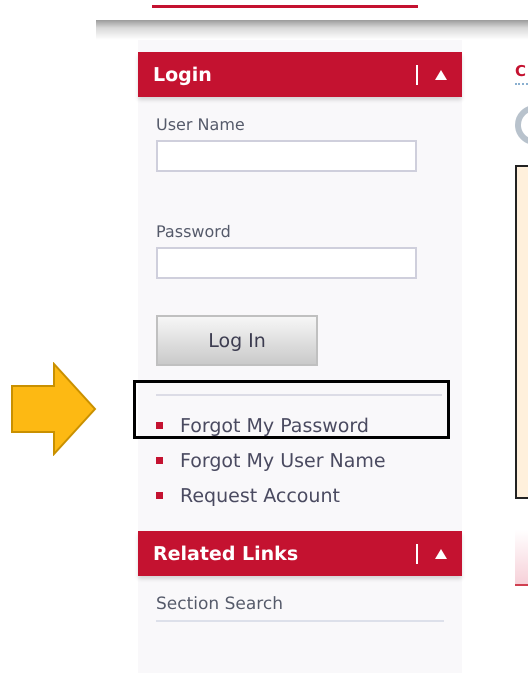  What do you see at coordinates (521, 71) in the screenshot?
I see `page-heading: C` at bounding box center [521, 71].